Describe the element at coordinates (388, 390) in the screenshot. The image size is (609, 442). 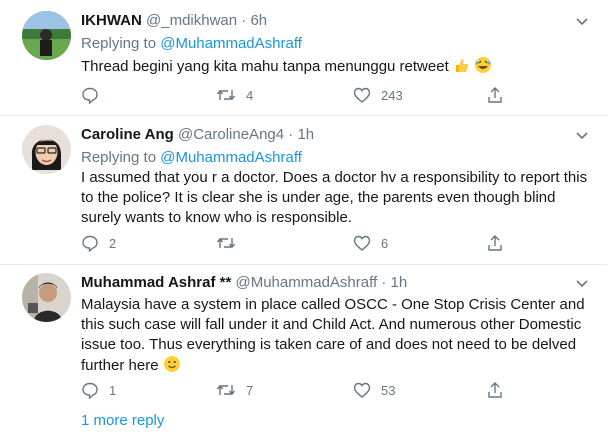
I see `like-count: 53` at that location.